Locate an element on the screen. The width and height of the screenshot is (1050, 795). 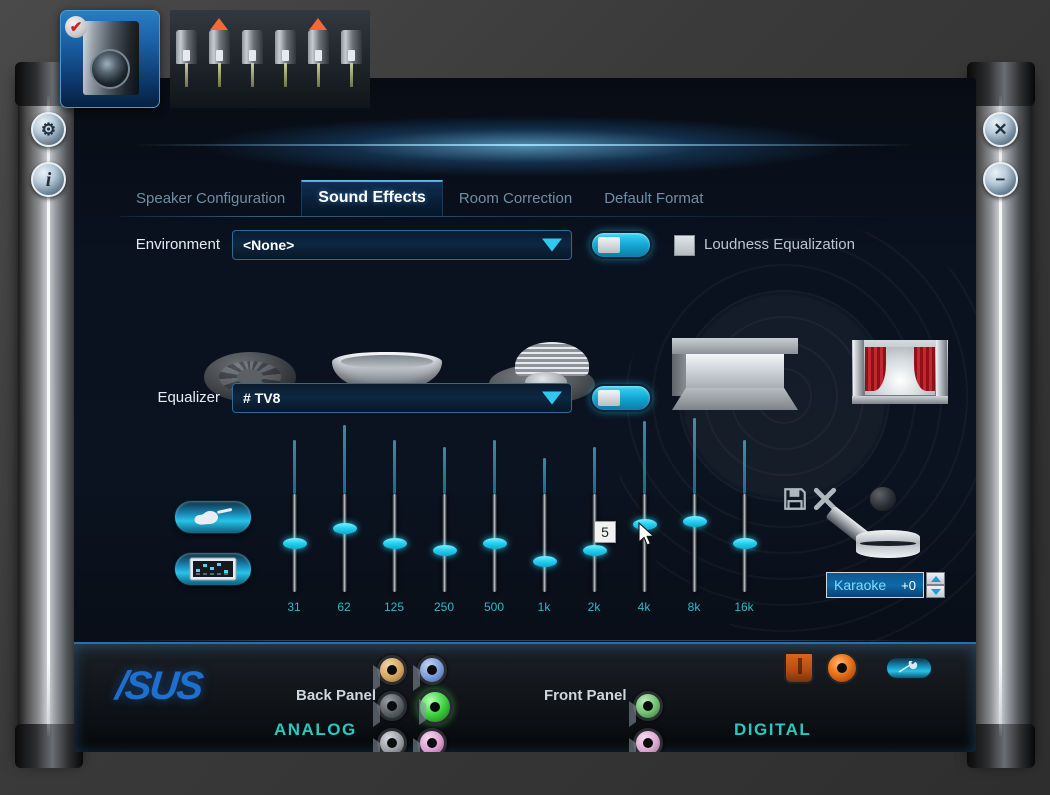
karaoke-spinner is located at coordinates (935, 585).